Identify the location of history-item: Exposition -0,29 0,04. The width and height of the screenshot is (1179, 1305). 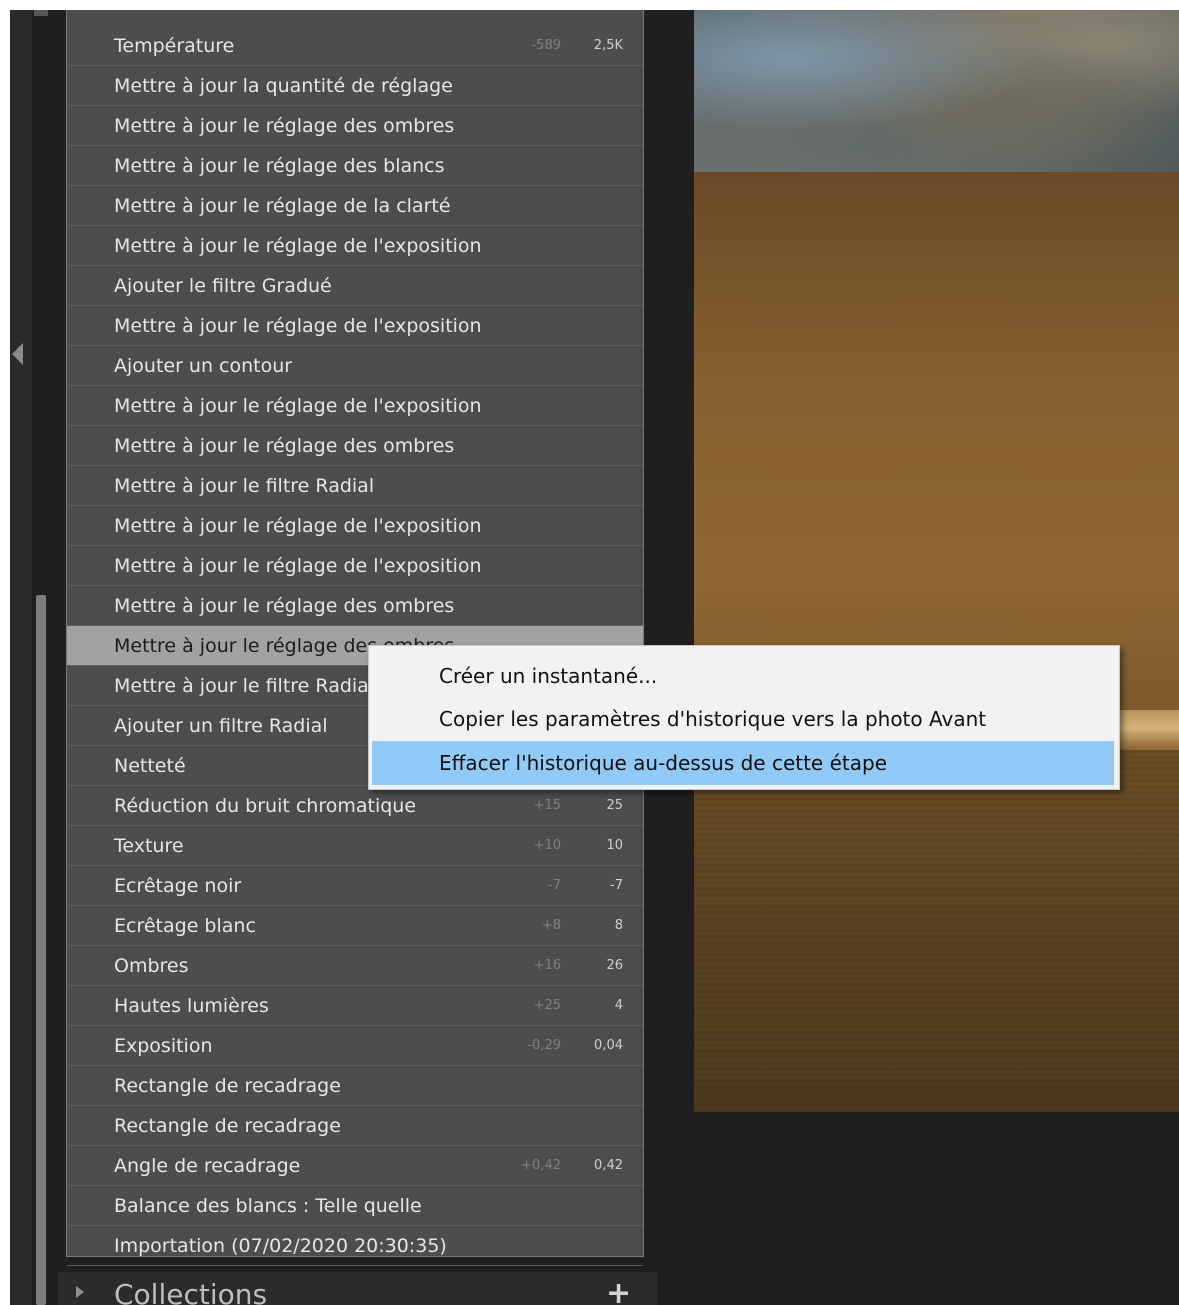
(355, 1046).